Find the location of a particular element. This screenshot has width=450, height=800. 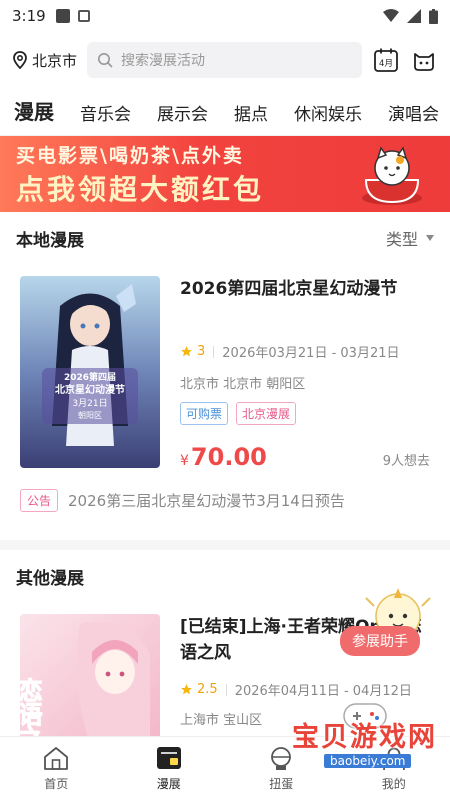

poster-line-4: 朝阳区 is located at coordinates (90, 415).